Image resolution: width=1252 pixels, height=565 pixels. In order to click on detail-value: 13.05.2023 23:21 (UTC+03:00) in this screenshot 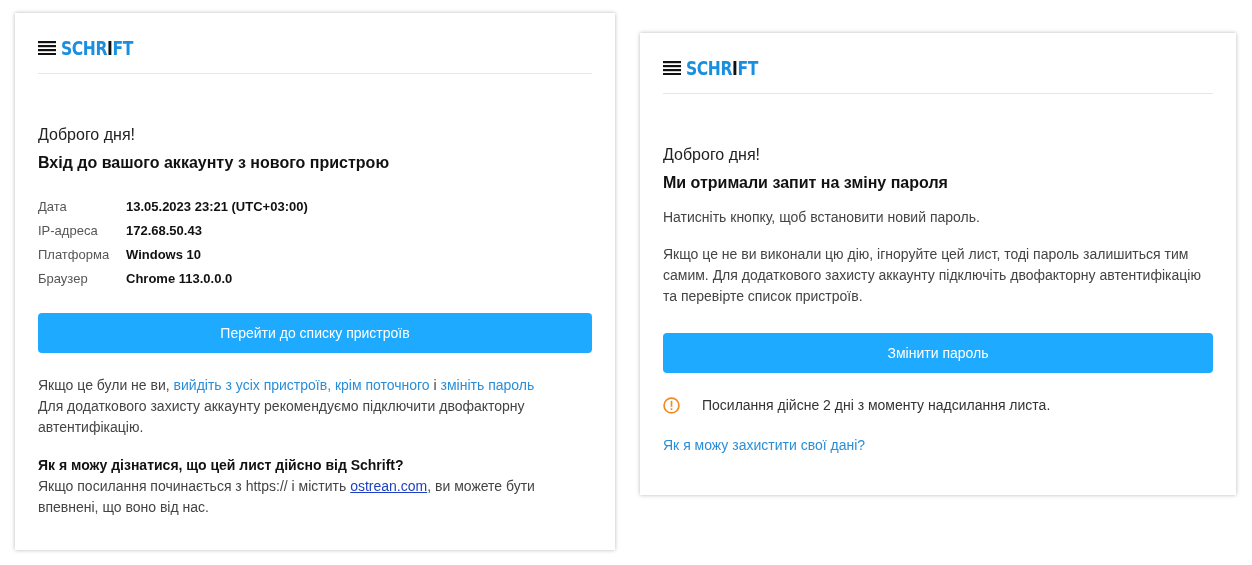, I will do `click(217, 207)`.